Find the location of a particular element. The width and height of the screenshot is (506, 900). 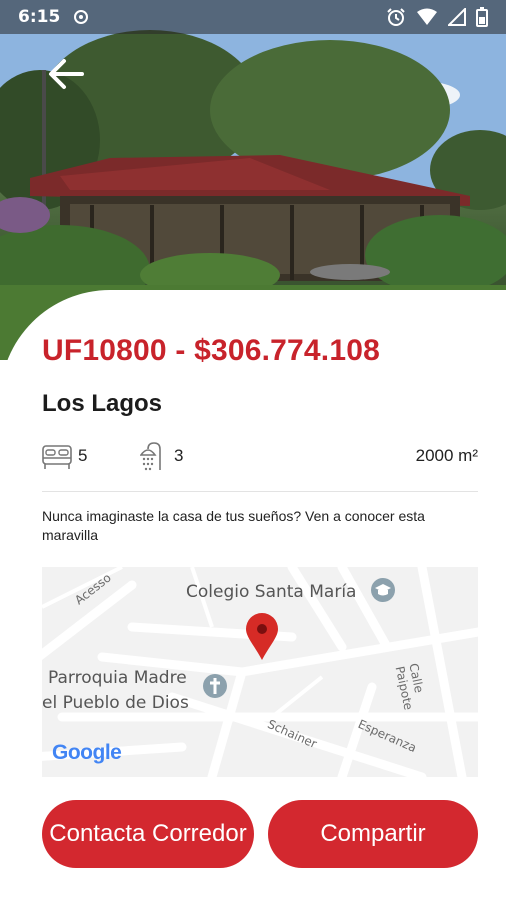

arrow-back-icon is located at coordinates (66, 74).